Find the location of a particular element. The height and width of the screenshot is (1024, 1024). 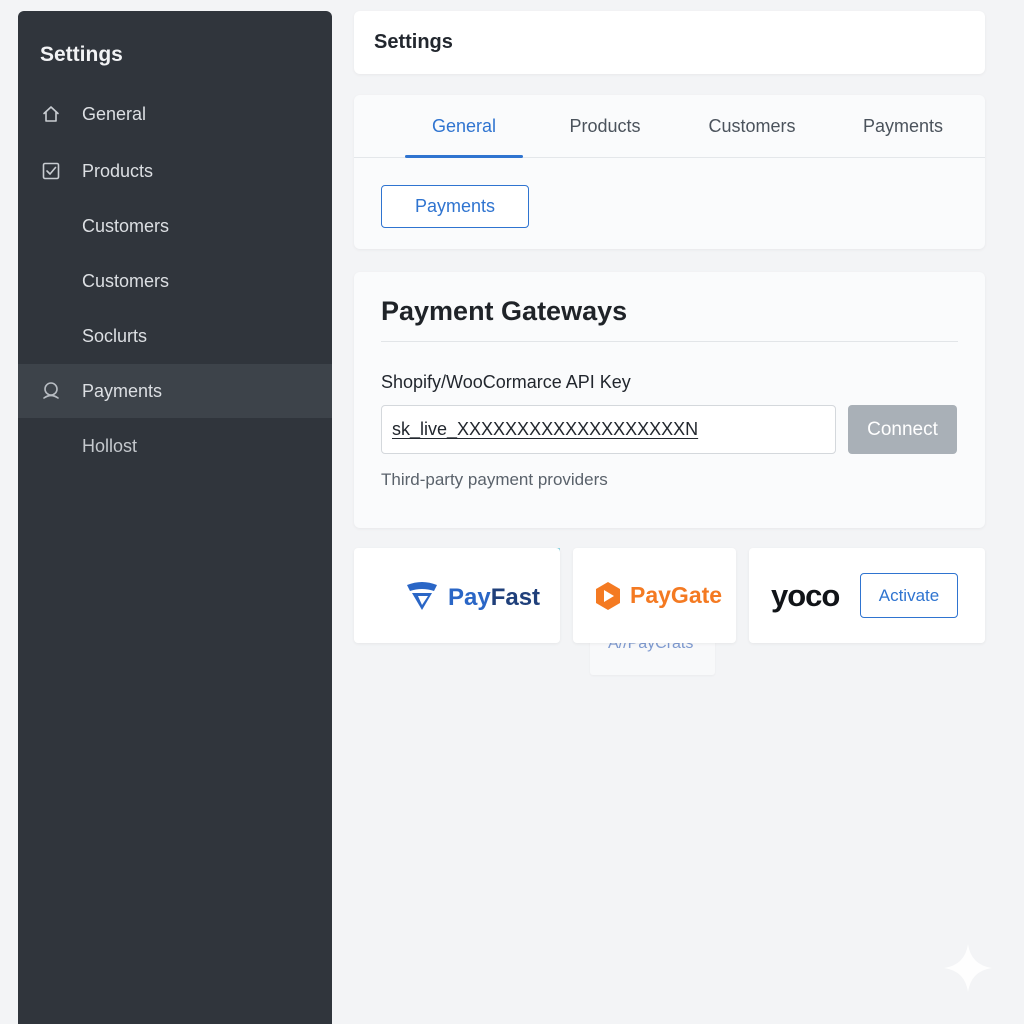

sidebar-item-label: Hollost is located at coordinates (110, 445).